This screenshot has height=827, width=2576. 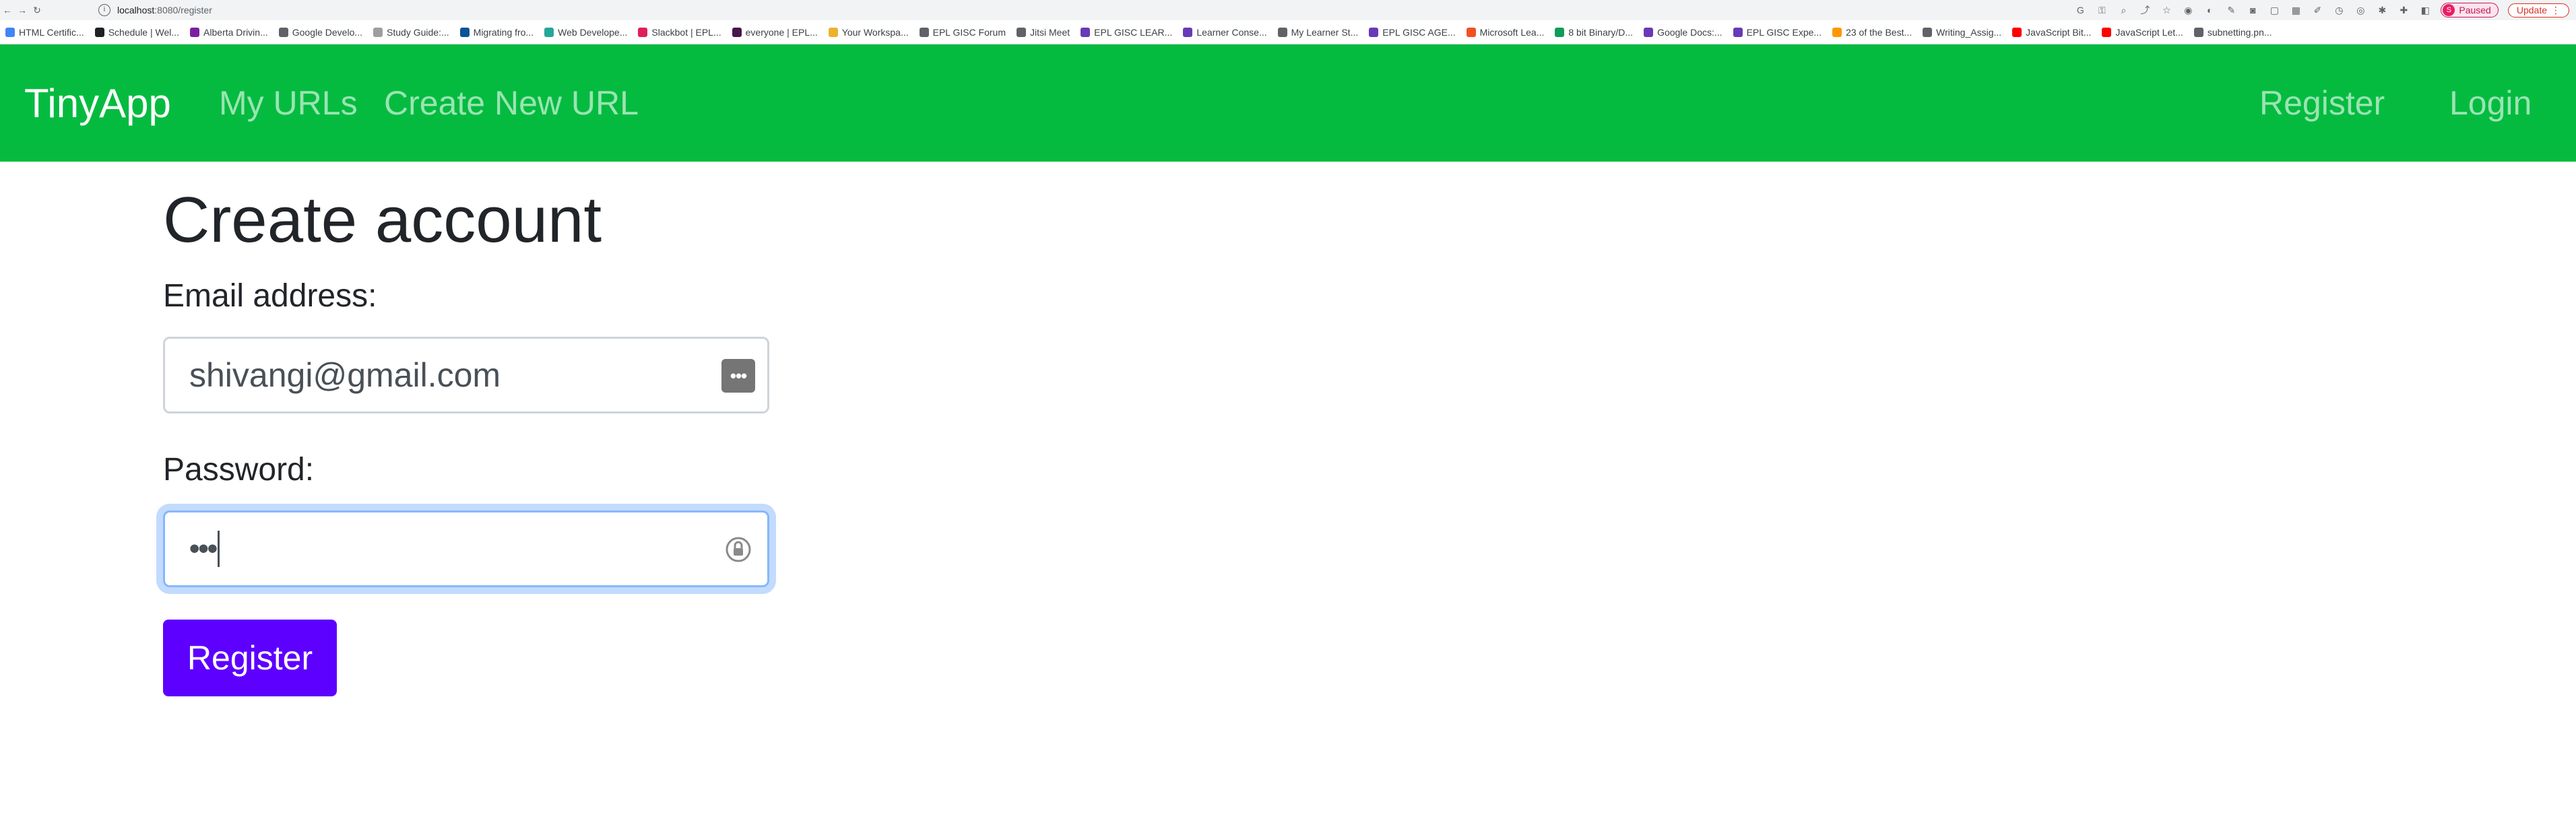 What do you see at coordinates (270, 296) in the screenshot?
I see `email-label: Email address:` at bounding box center [270, 296].